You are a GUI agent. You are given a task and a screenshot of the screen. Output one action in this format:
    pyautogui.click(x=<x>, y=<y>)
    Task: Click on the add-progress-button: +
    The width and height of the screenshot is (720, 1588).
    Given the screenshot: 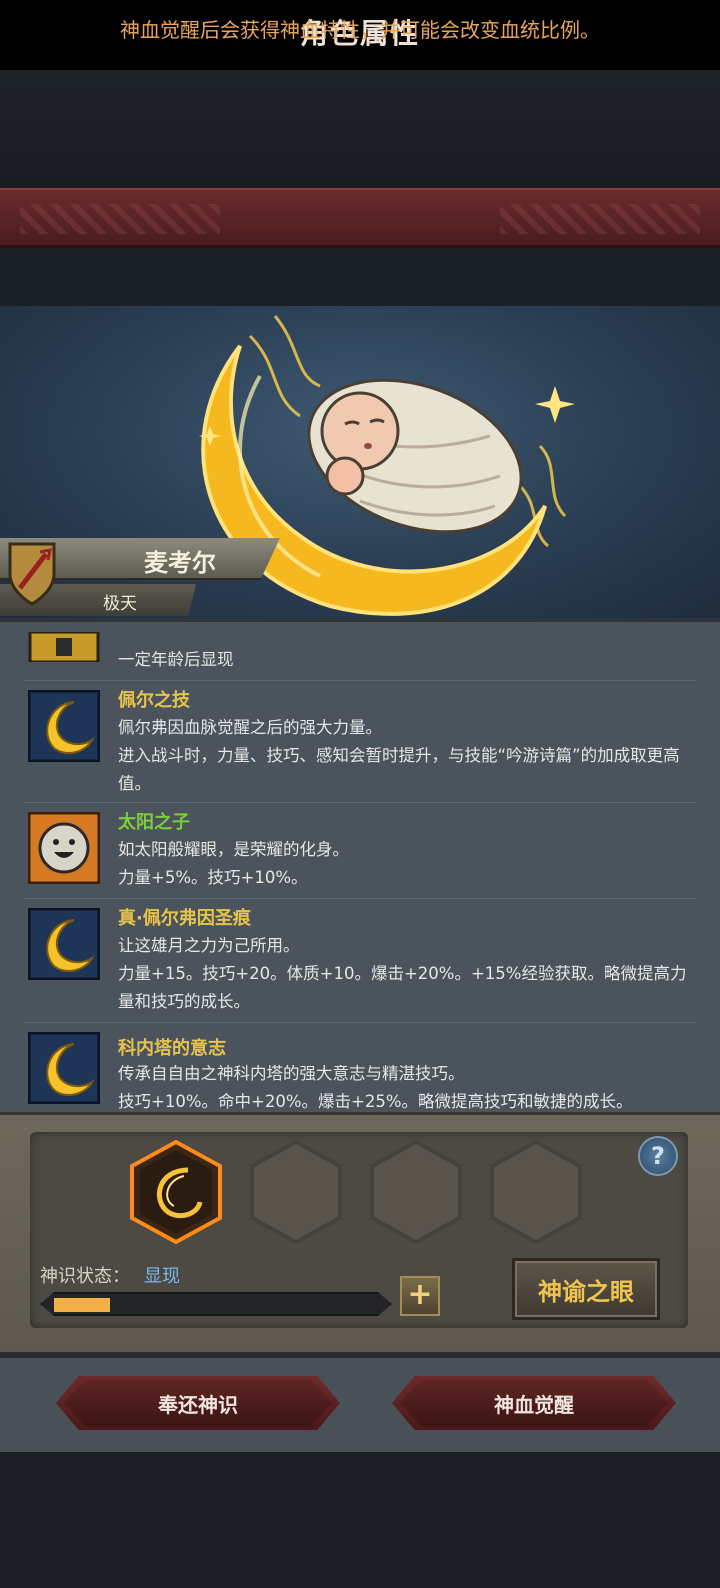 What is the action you would take?
    pyautogui.click(x=420, y=1296)
    